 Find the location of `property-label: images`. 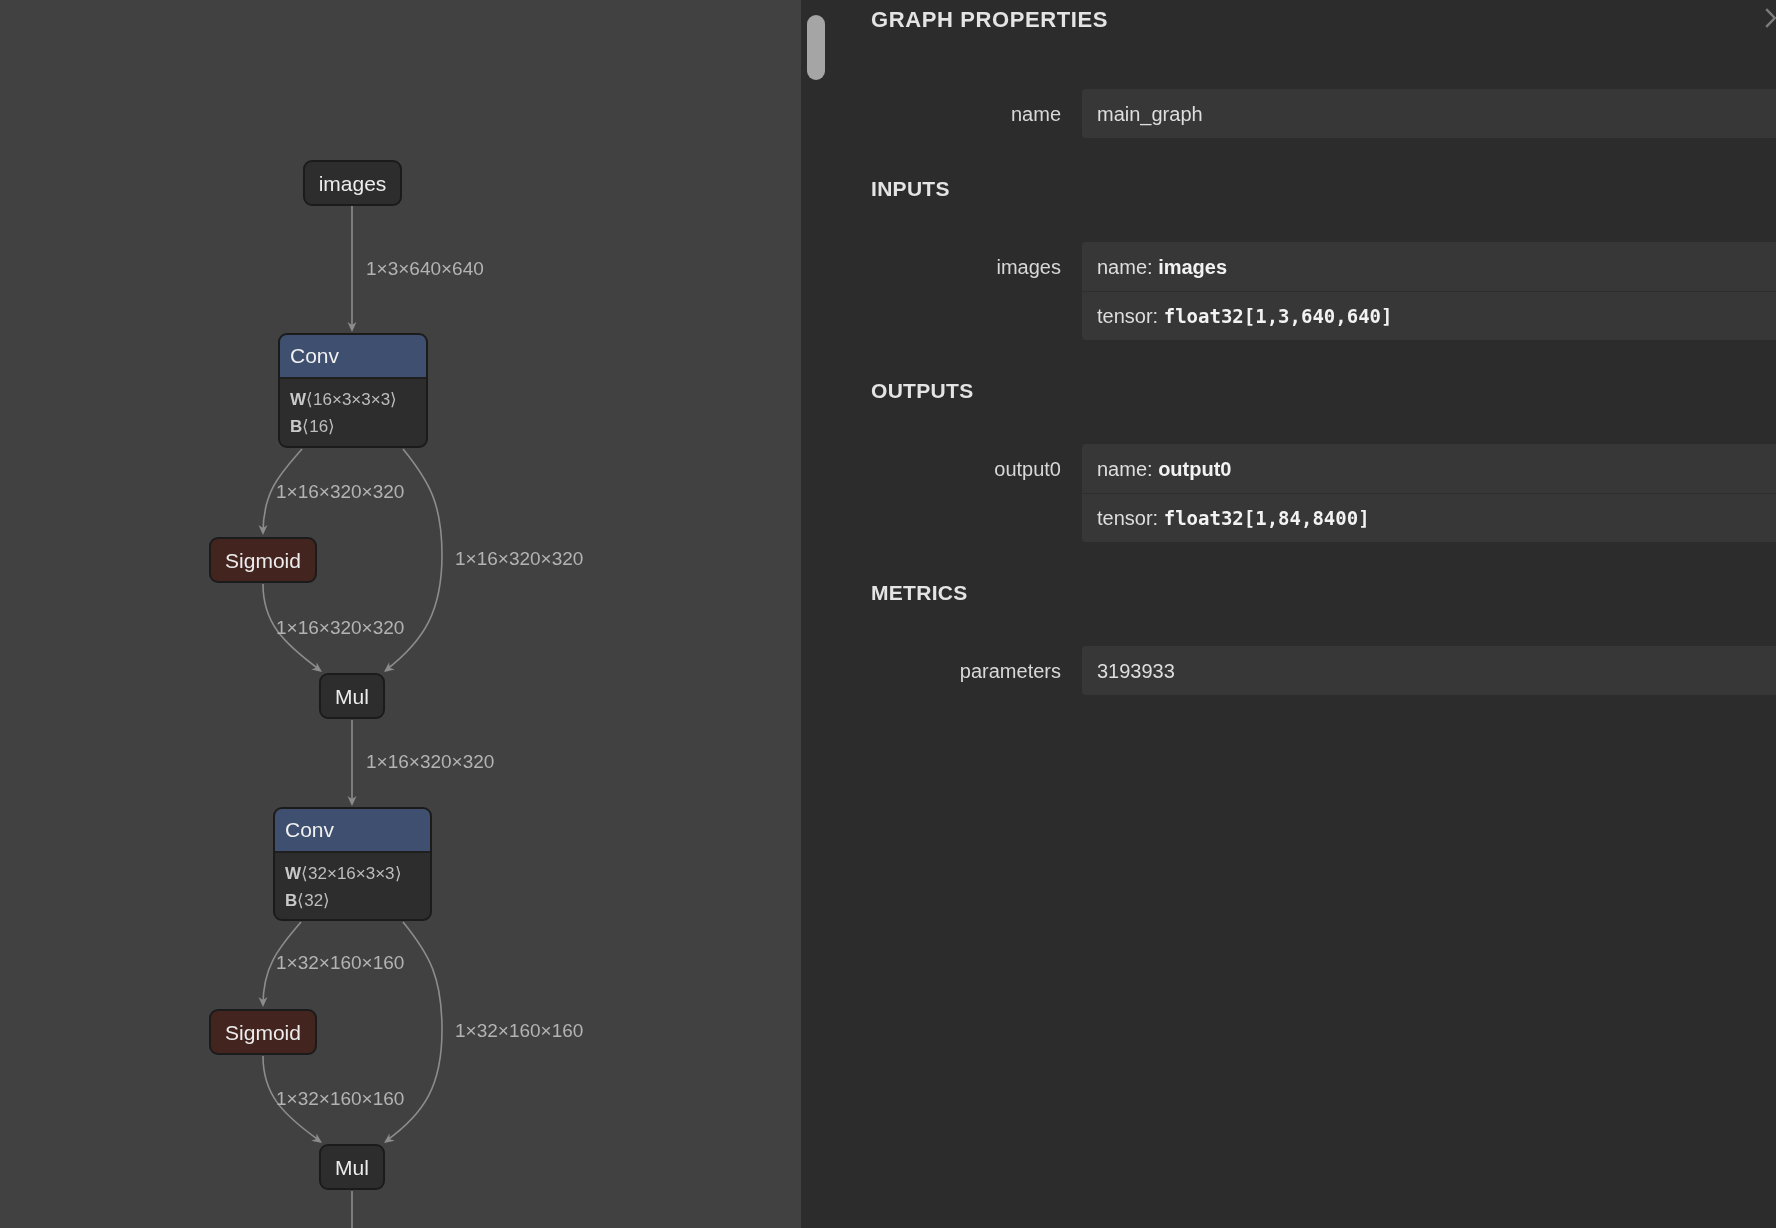

property-label: images is located at coordinates (1028, 267).